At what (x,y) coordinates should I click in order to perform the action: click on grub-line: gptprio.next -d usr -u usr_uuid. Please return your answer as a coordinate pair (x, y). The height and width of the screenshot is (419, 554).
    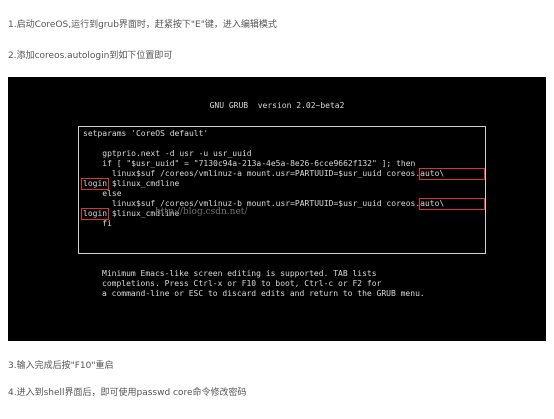
    Looking at the image, I should click on (167, 153).